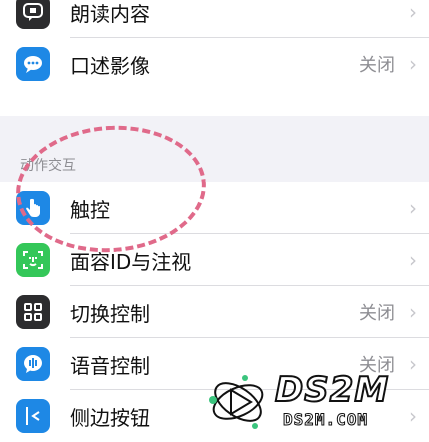  What do you see at coordinates (332, 390) in the screenshot?
I see `watermark-title: DS2M` at bounding box center [332, 390].